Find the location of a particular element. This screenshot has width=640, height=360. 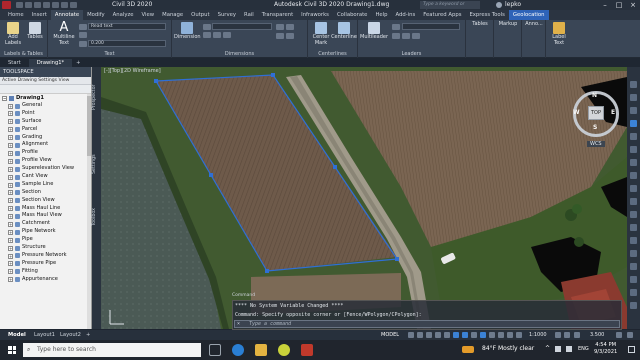

tab-prospector: Prospector is located at coordinates (96, 97).